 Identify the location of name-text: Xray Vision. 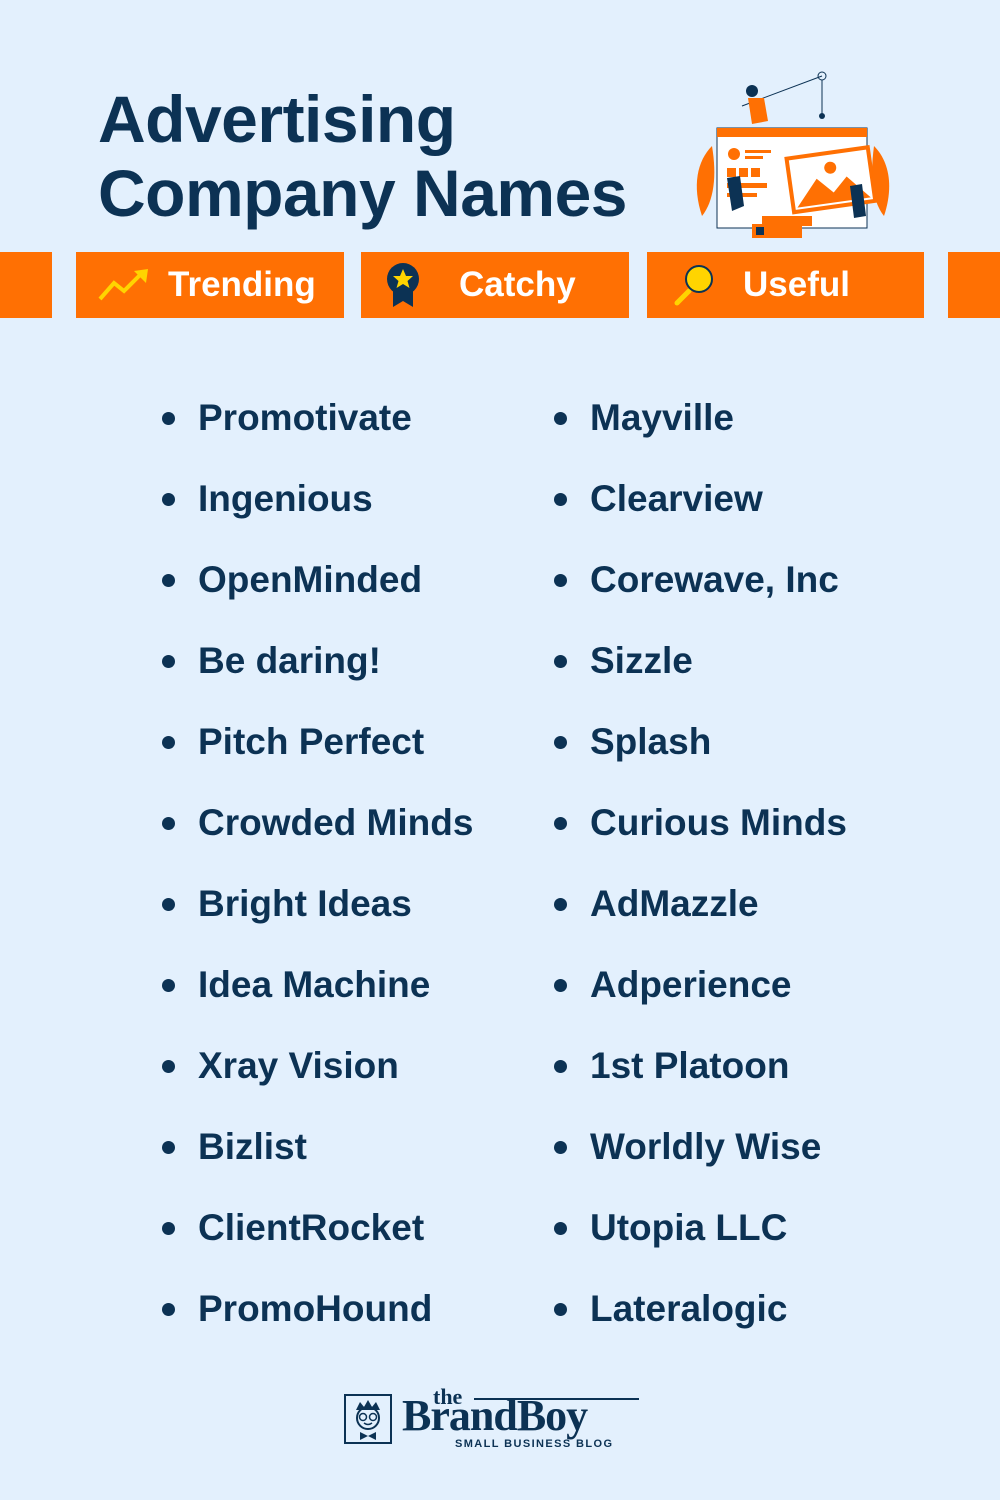
(298, 1065).